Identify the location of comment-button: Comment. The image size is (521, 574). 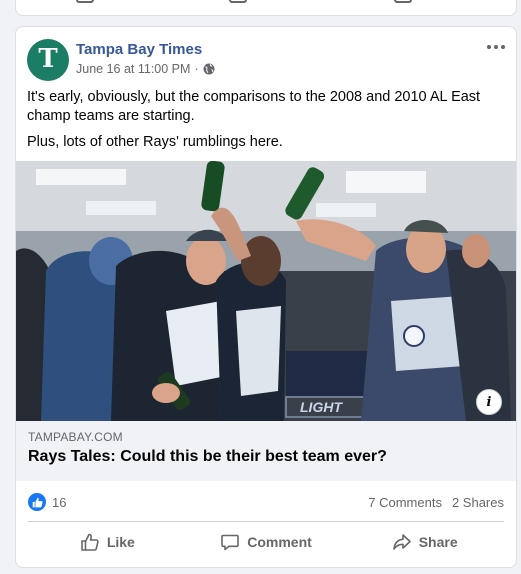
(266, 542).